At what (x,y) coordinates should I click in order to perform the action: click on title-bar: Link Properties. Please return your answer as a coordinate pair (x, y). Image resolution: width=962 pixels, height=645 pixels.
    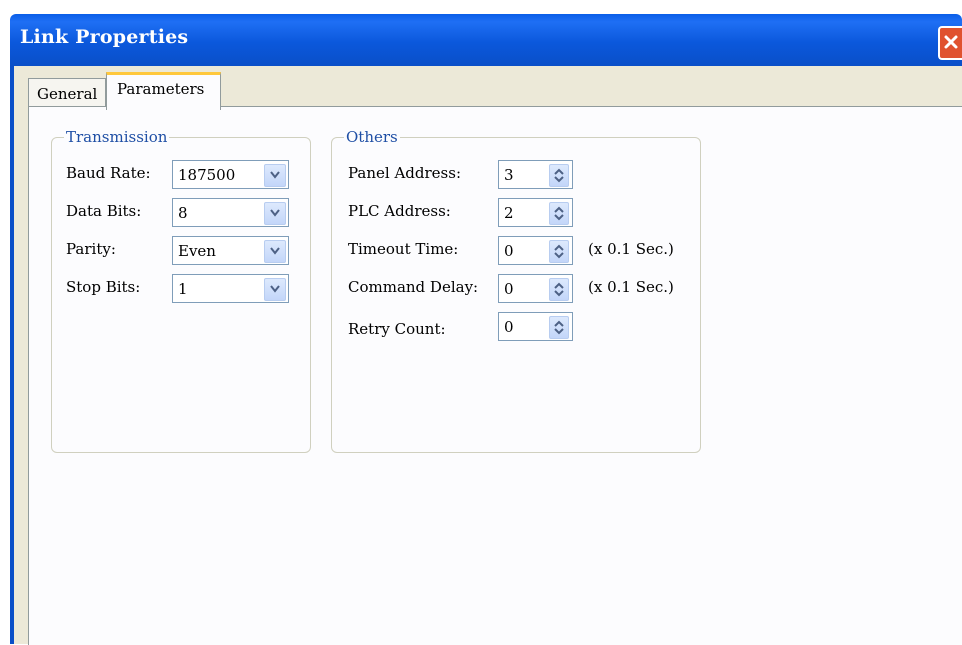
    Looking at the image, I should click on (486, 40).